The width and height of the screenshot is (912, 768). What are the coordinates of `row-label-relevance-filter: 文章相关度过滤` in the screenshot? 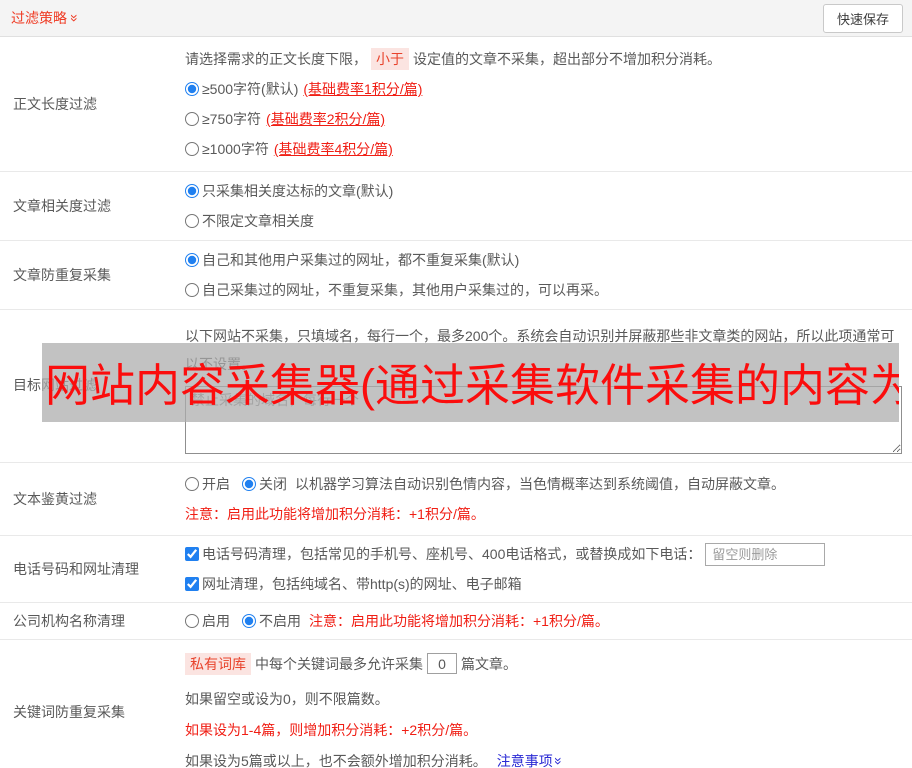 It's located at (62, 206).